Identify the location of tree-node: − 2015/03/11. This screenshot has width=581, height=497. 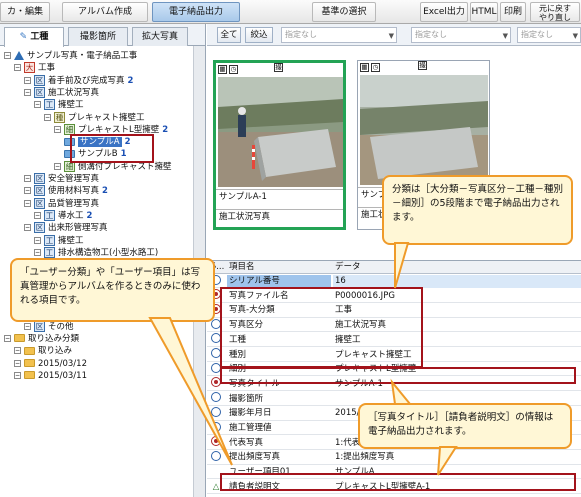
(50, 376).